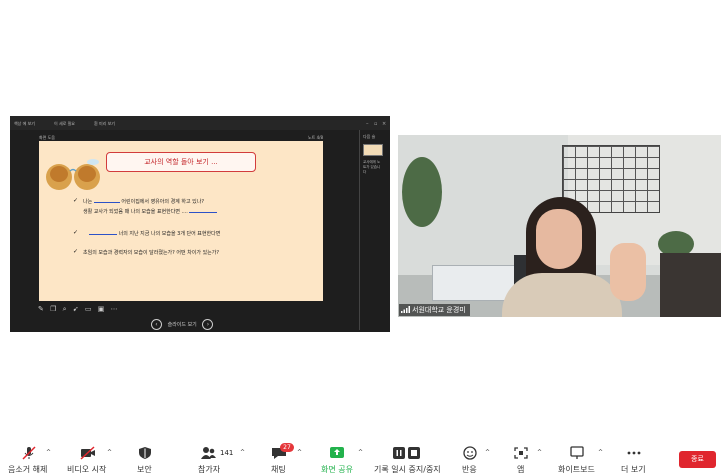 The height and width of the screenshot is (475, 724). What do you see at coordinates (633, 469) in the screenshot?
I see `more-label: 더 보기` at bounding box center [633, 469].